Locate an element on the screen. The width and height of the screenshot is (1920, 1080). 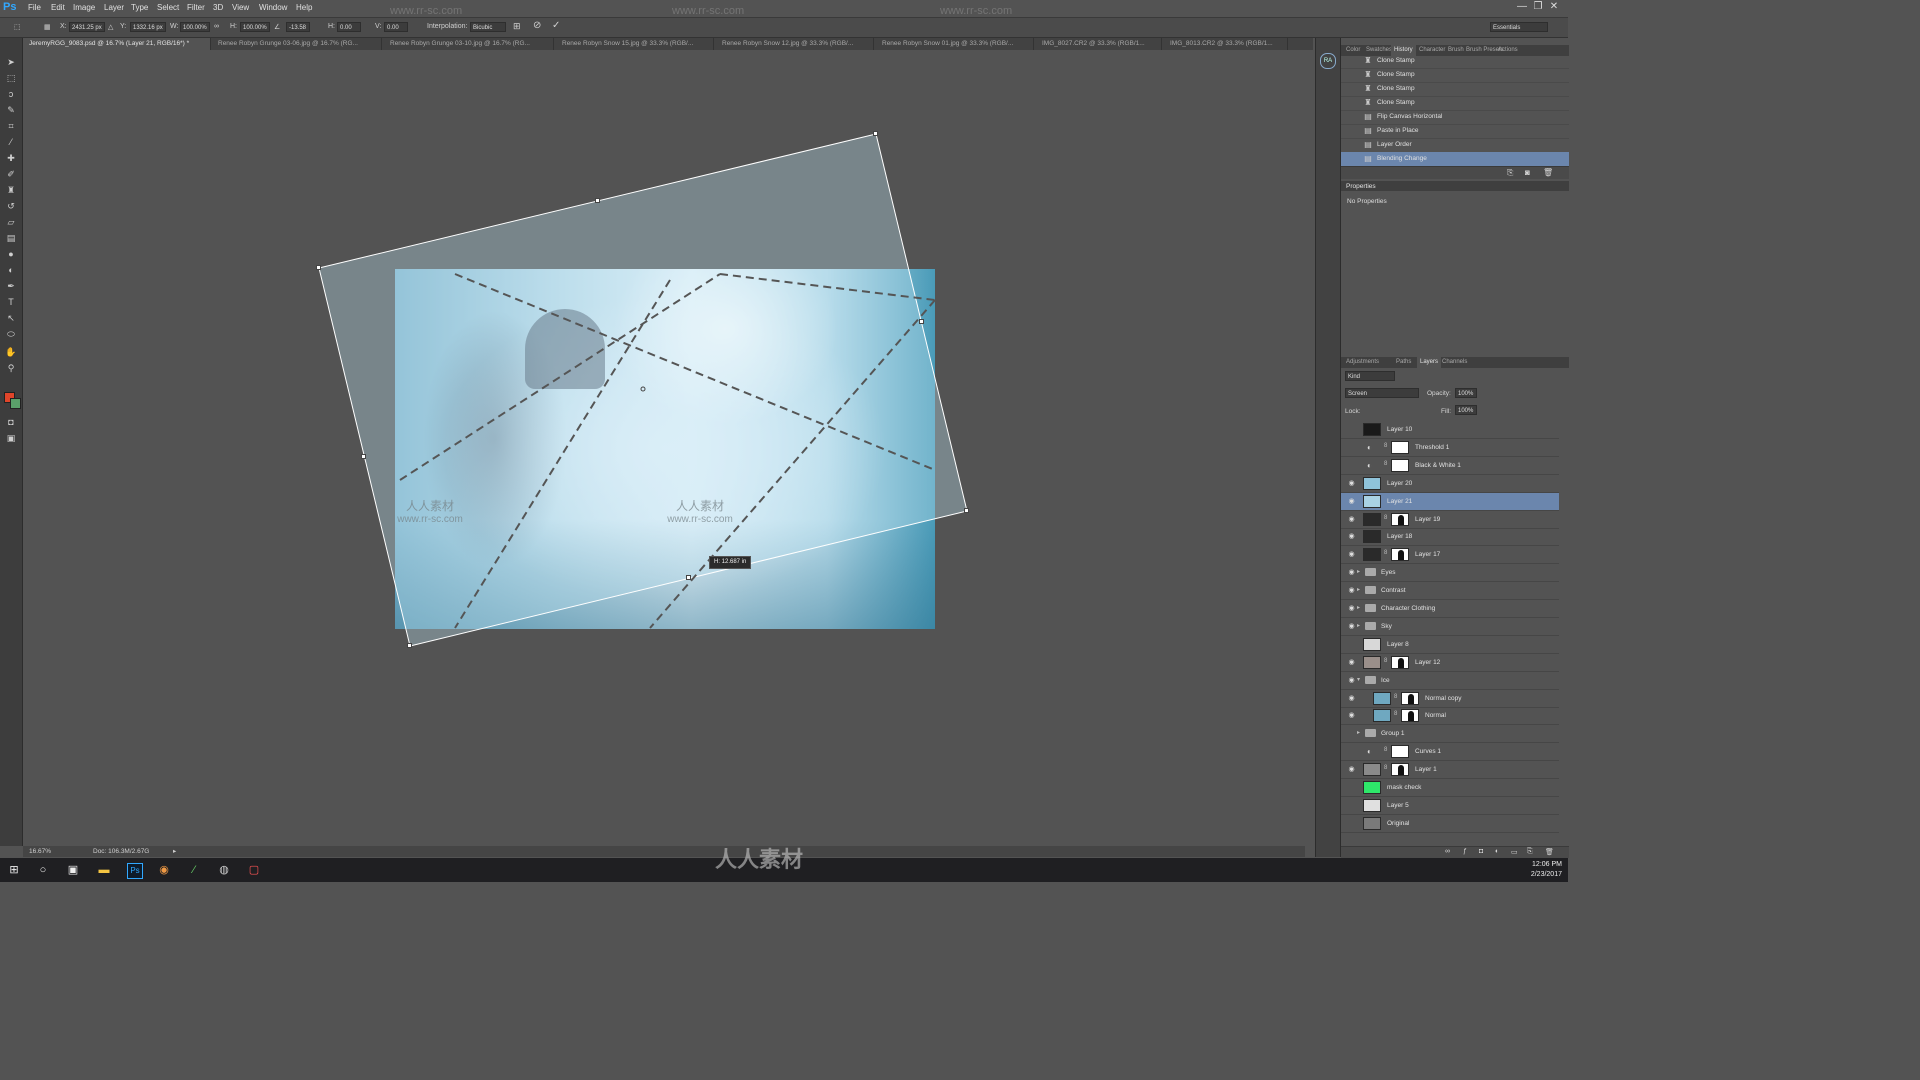
tab-layers: Layers is located at coordinates (1429, 362).